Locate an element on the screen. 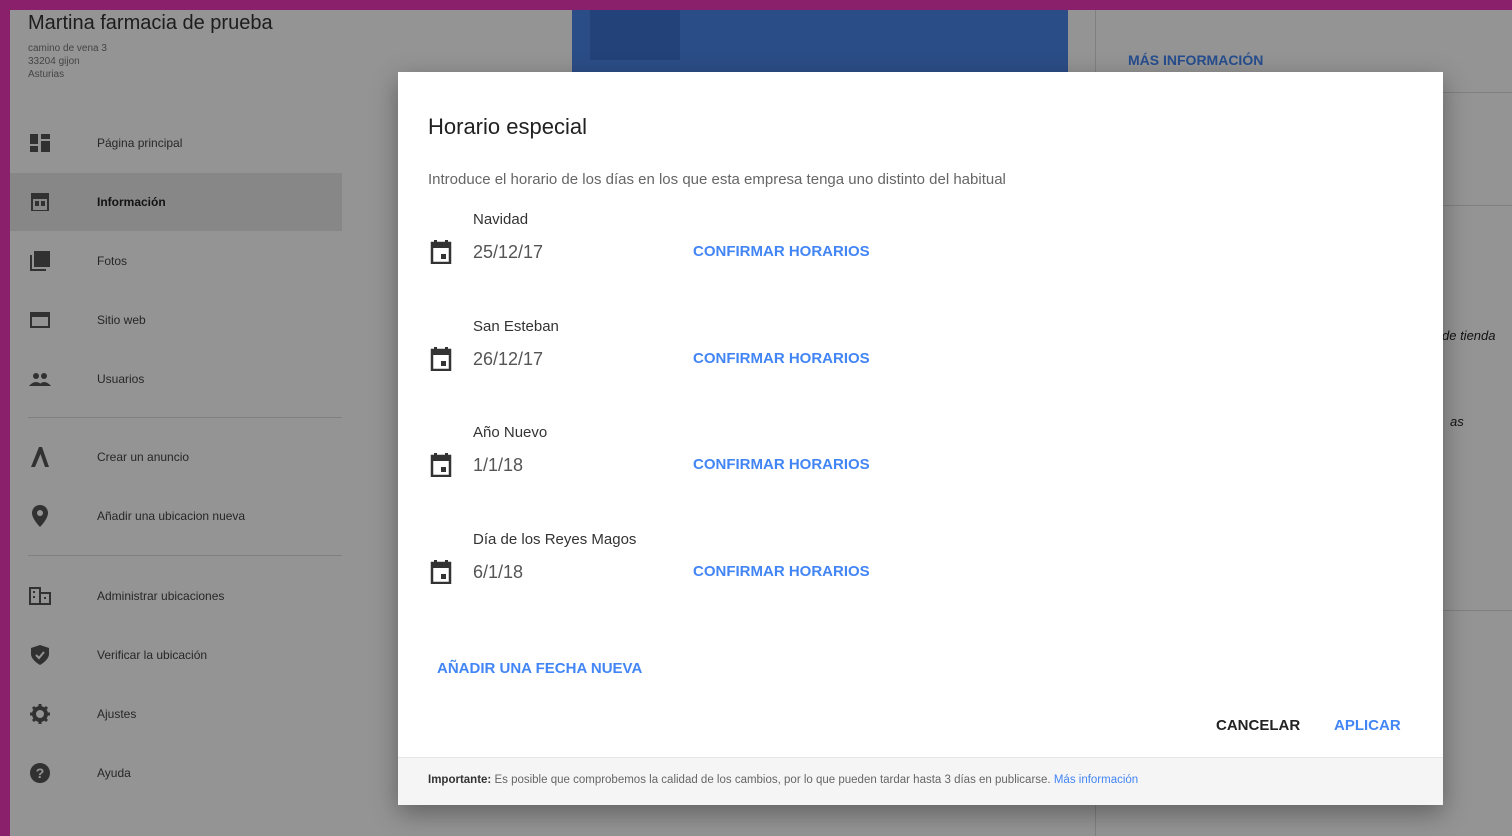  more-info-footer-link: Más información is located at coordinates (1096, 780).